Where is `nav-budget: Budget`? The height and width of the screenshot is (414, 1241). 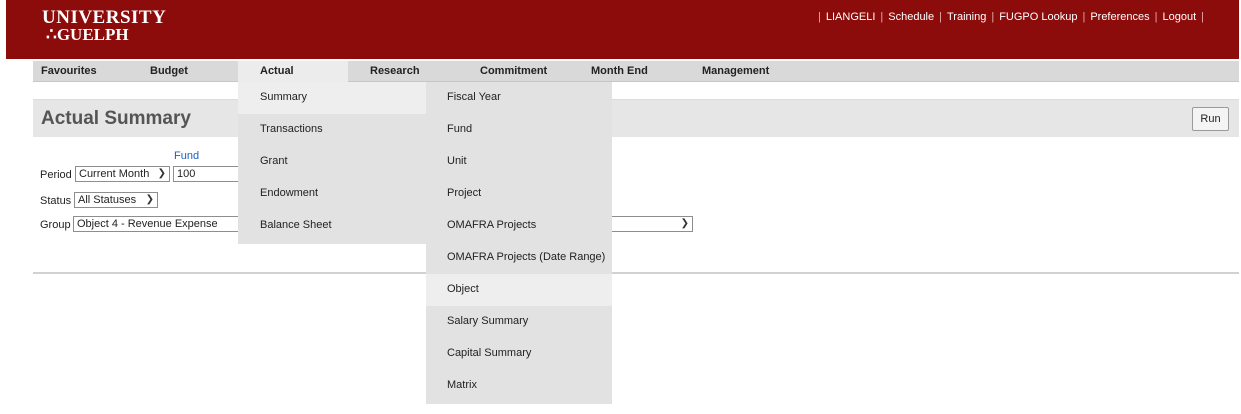 nav-budget: Budget is located at coordinates (169, 71).